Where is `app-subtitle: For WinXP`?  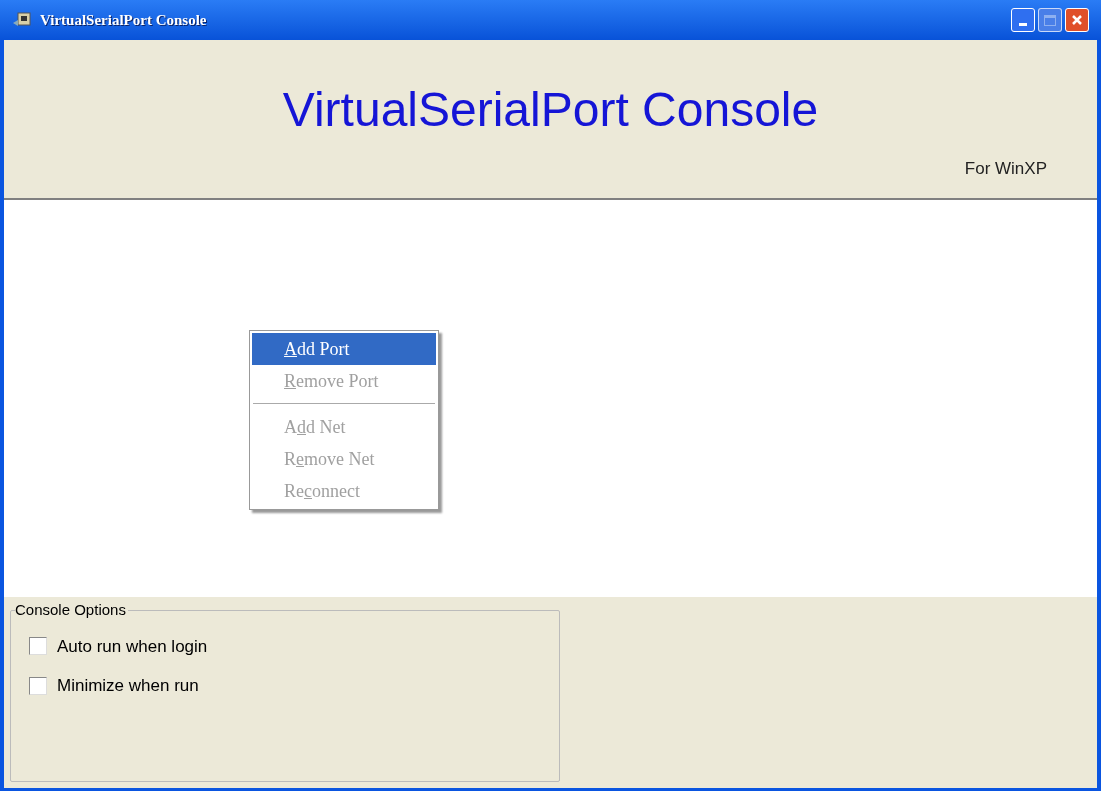
app-subtitle: For WinXP is located at coordinates (1005, 169).